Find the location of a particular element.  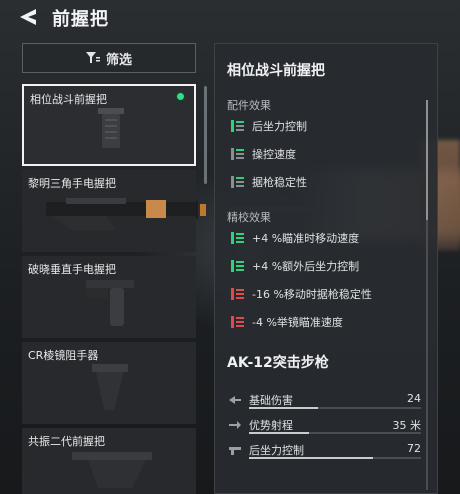

refine-effect-row-negative: -16 %移动时据枪稳定性 is located at coordinates (301, 294).